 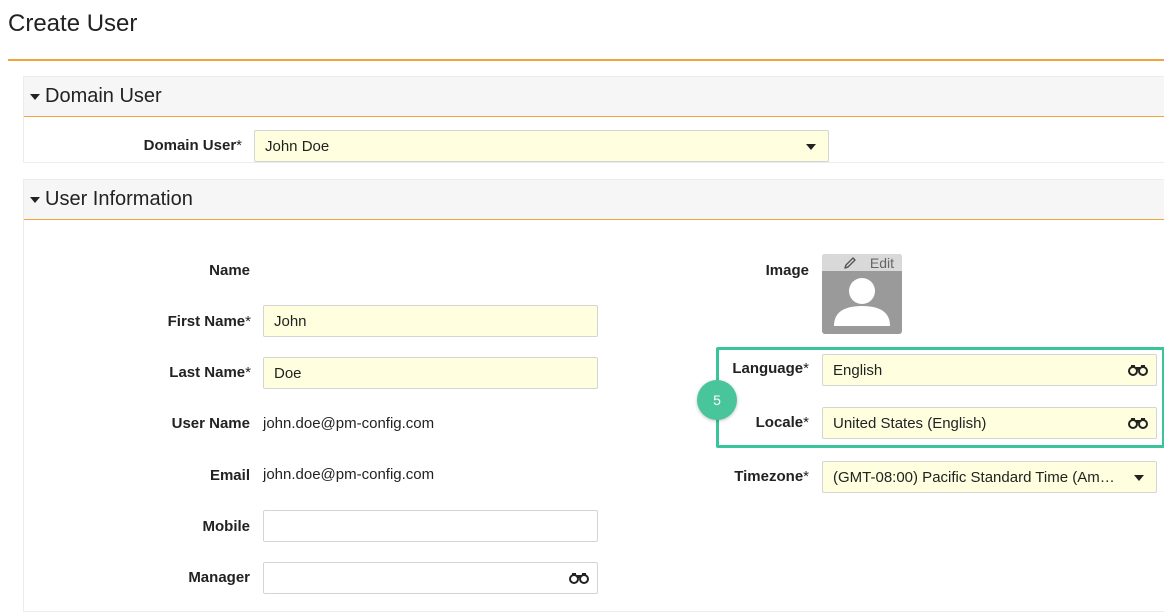 What do you see at coordinates (192, 145) in the screenshot?
I see `domain-user-label: Domain User*` at bounding box center [192, 145].